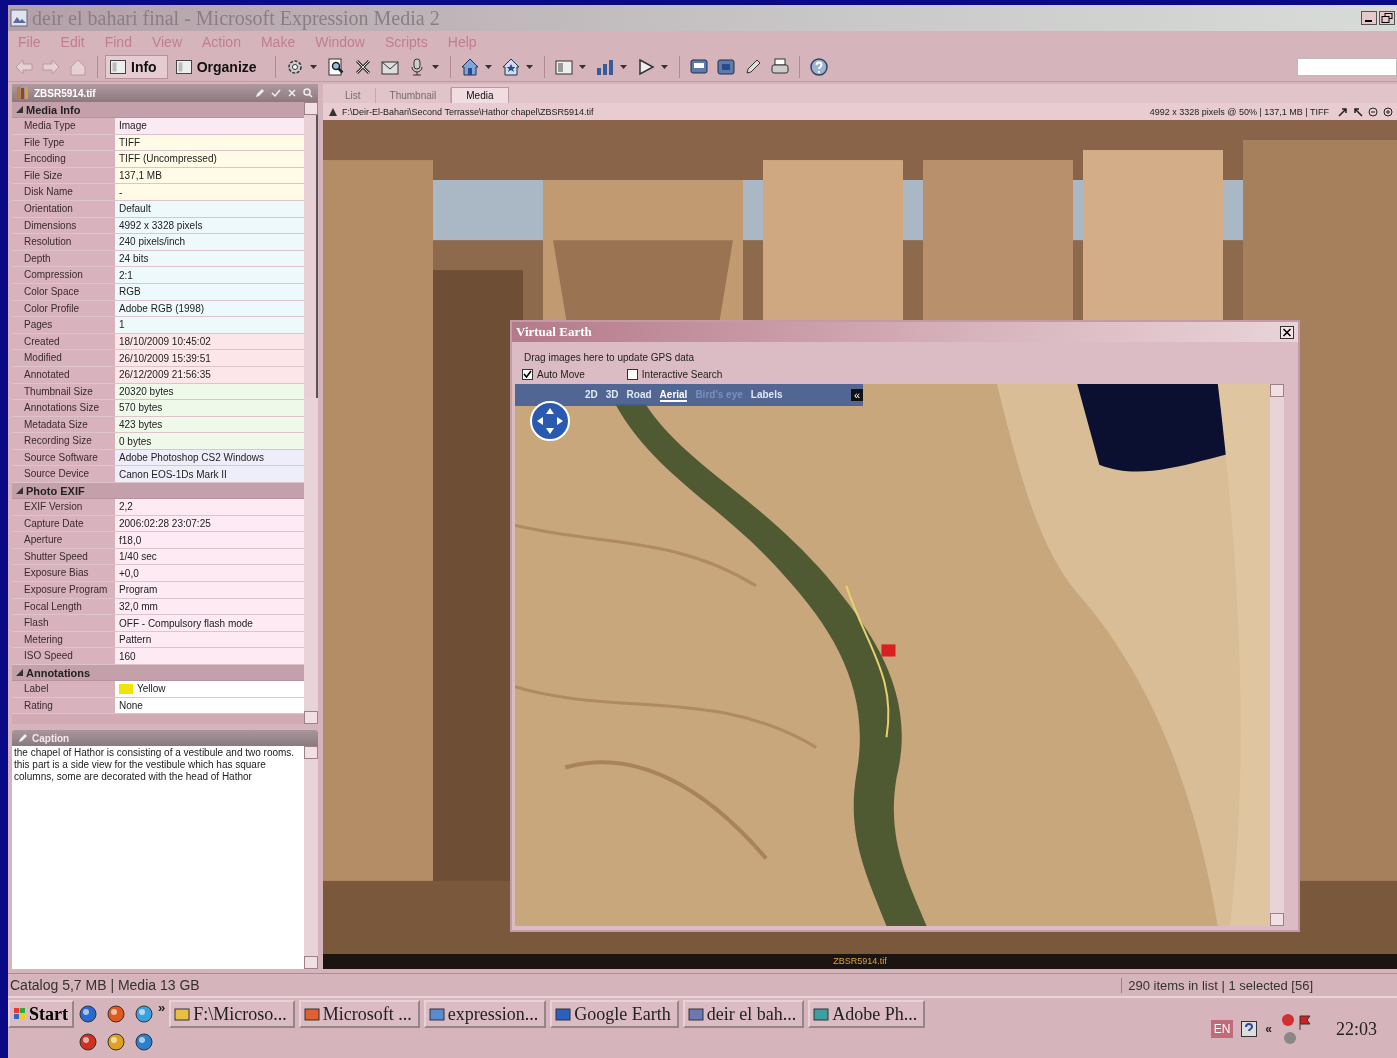 Image resolution: width=1397 pixels, height=1058 pixels. What do you see at coordinates (604, 67) in the screenshot?
I see `bar-chart-icon` at bounding box center [604, 67].